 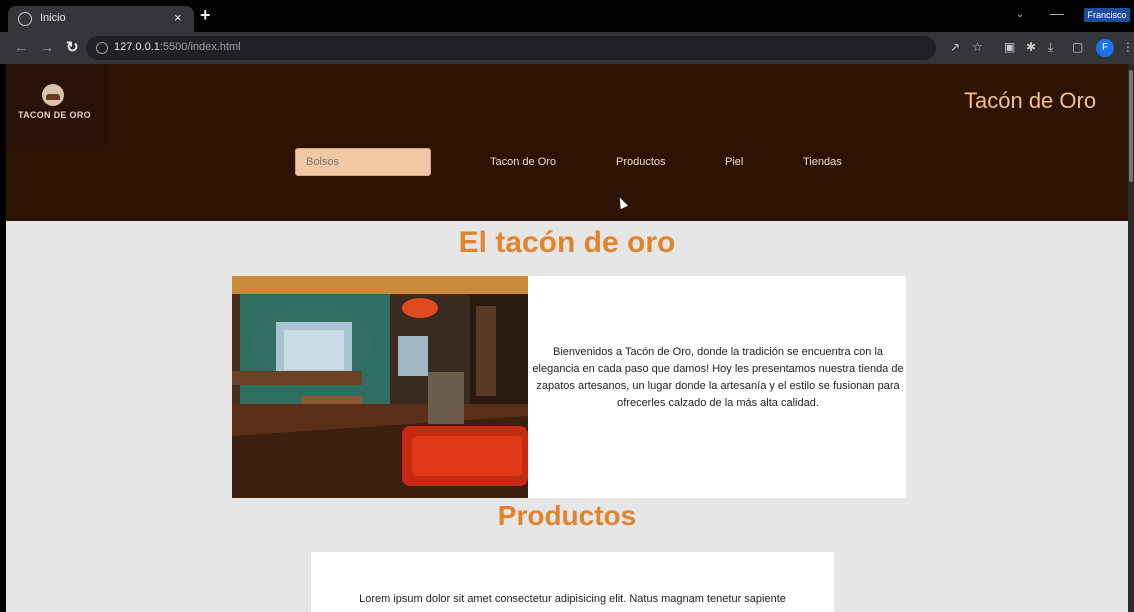 I want to click on url-path: :5500/index.html, so click(x=200, y=47).